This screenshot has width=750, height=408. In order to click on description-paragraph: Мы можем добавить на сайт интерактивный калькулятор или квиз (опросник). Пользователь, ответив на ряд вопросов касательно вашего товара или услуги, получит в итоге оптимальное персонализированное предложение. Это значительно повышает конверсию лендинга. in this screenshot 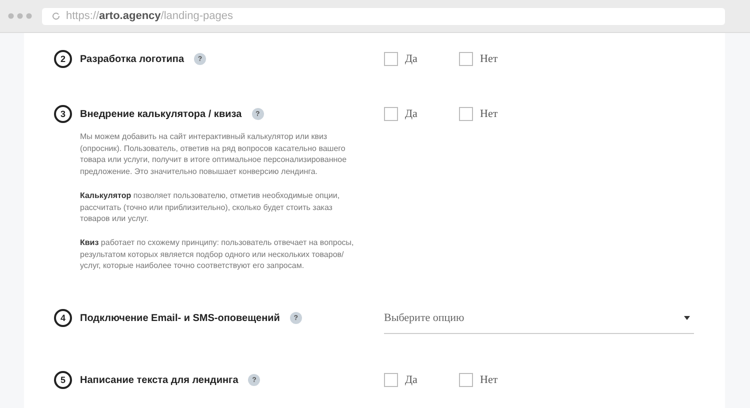, I will do `click(214, 154)`.